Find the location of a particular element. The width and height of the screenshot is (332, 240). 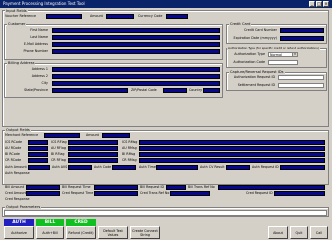

about-button: About is located at coordinates (278, 232).